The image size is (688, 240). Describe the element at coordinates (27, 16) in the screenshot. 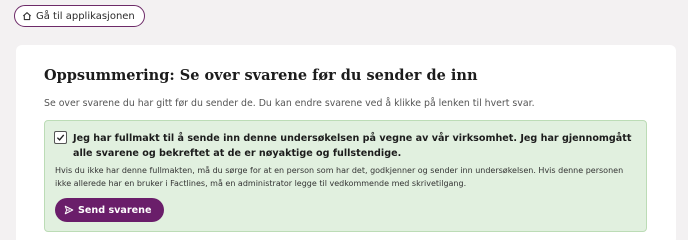

I see `home-icon` at that location.